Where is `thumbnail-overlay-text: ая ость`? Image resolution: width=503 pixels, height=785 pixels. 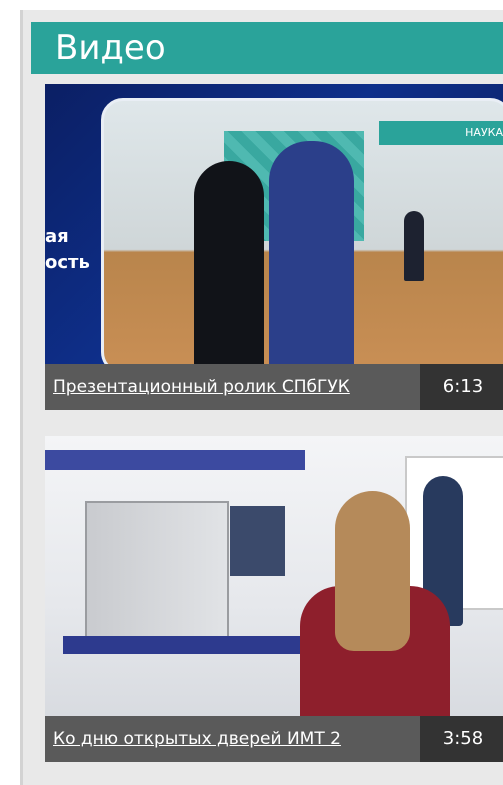
thumbnail-overlay-text: ая ость is located at coordinates (67, 249).